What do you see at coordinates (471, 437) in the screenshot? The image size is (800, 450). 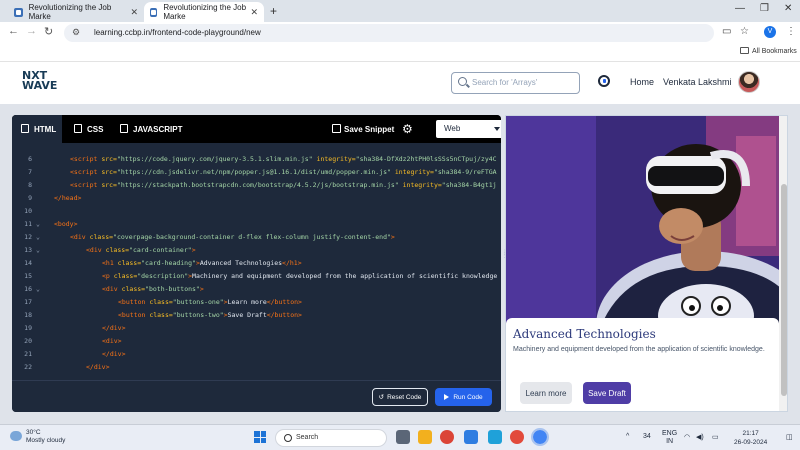 I see `edge-icon` at bounding box center [471, 437].